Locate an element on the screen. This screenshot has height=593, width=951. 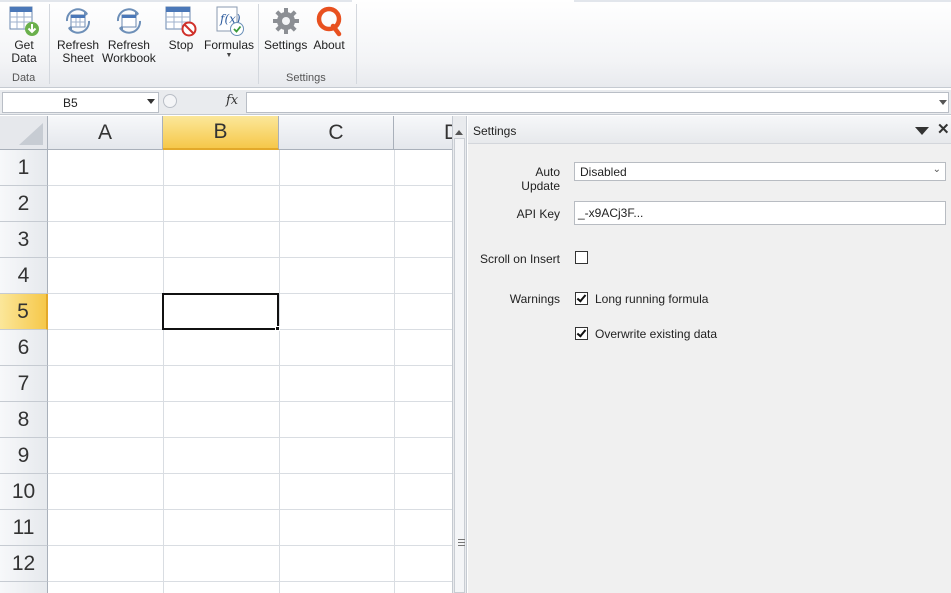
formulas-label: Formulas is located at coordinates (229, 45).